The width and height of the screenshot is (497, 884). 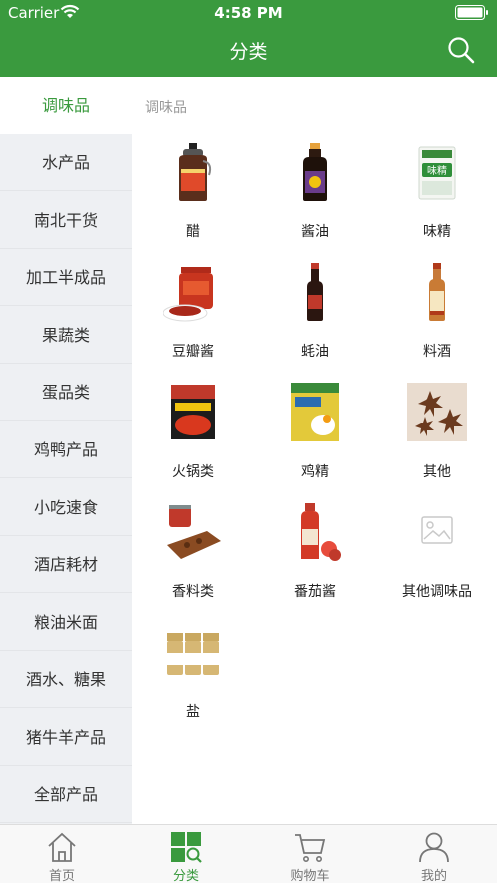 I want to click on sidebar-item-hotel-supplies: 酒店耗材, so click(x=66, y=564).